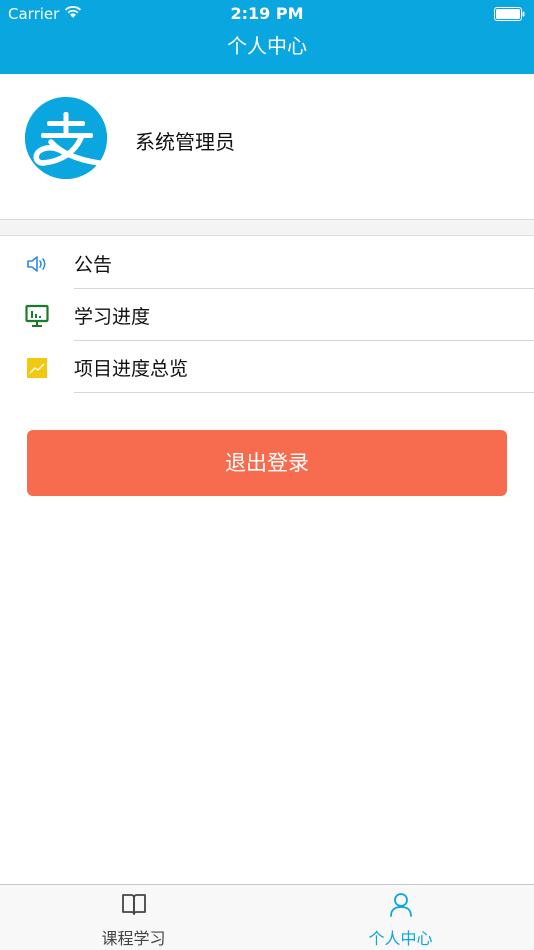 The height and width of the screenshot is (950, 534). Describe the element at coordinates (185, 142) in the screenshot. I see `profile-username: 系统管理员` at that location.